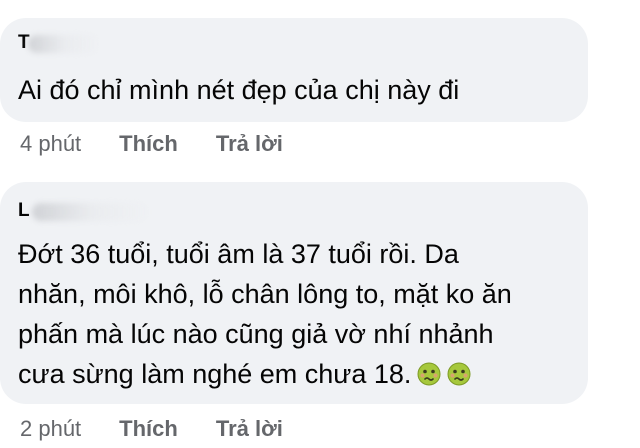  Describe the element at coordinates (50, 429) in the screenshot. I see `comment-time: 2 phút` at that location.